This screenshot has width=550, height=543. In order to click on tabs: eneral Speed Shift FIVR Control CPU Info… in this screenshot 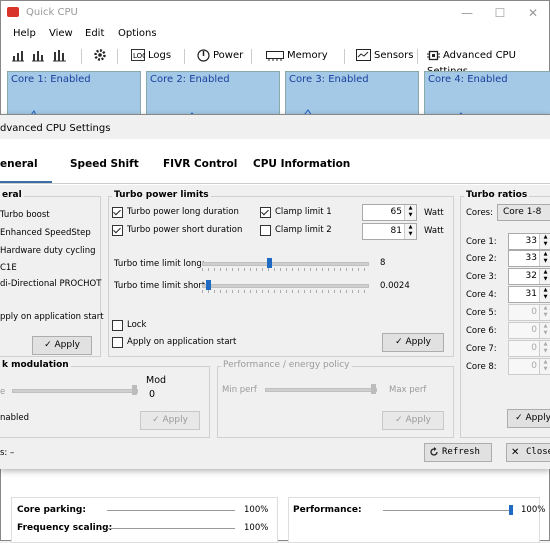, I will do `click(275, 166)`.